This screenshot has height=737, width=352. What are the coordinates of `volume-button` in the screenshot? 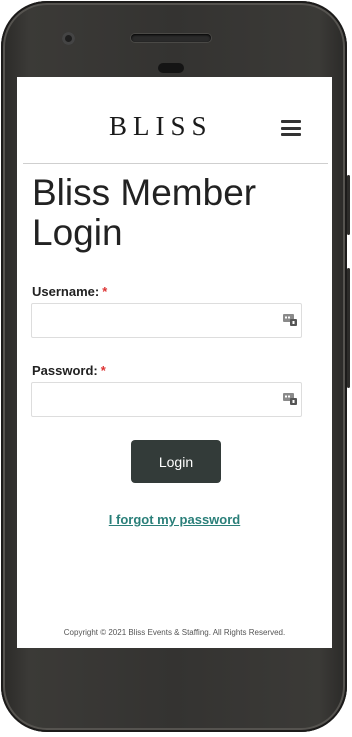 It's located at (348, 328).